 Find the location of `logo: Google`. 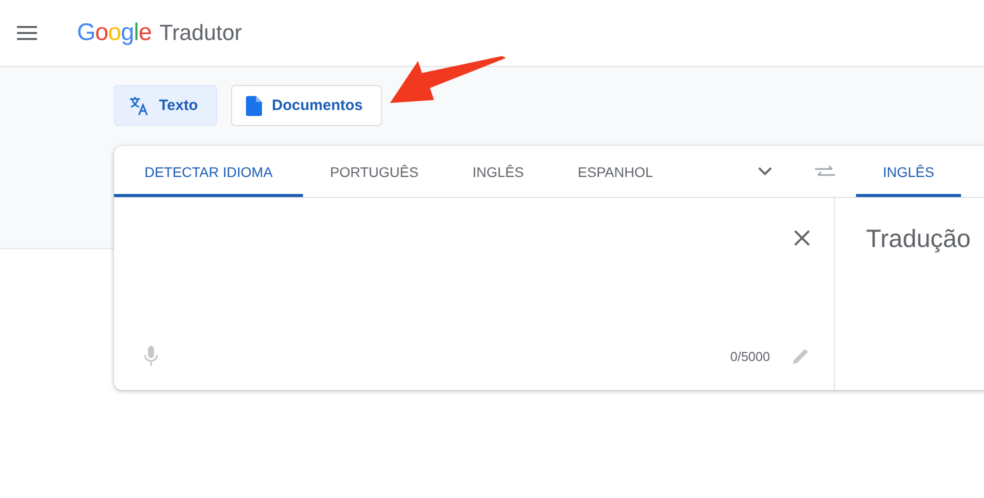

logo: Google is located at coordinates (114, 33).